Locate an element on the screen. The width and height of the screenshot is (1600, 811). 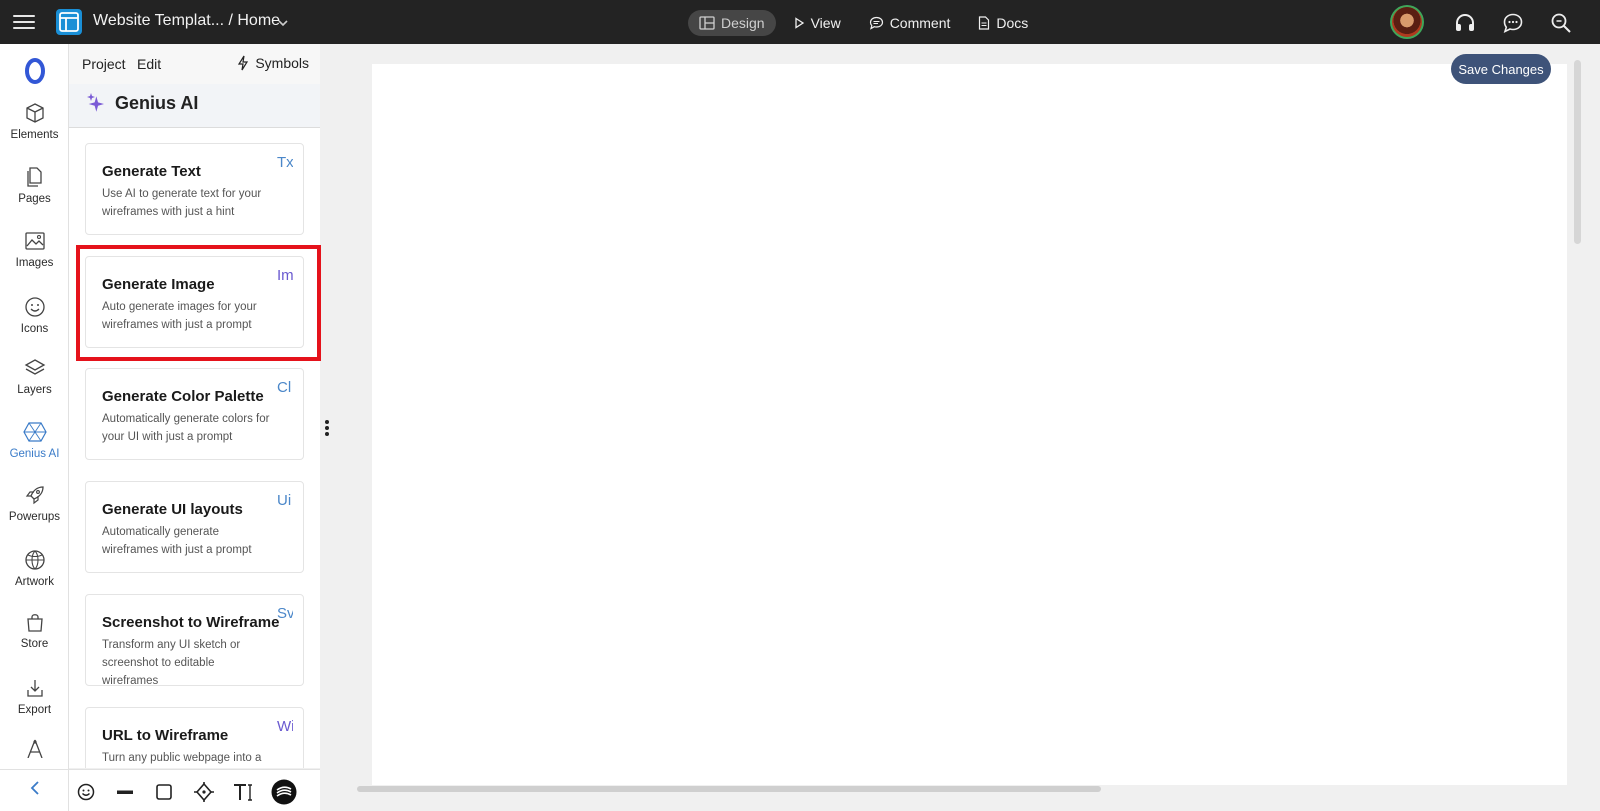
card-title: Generate UI layouts is located at coordinates (172, 509).